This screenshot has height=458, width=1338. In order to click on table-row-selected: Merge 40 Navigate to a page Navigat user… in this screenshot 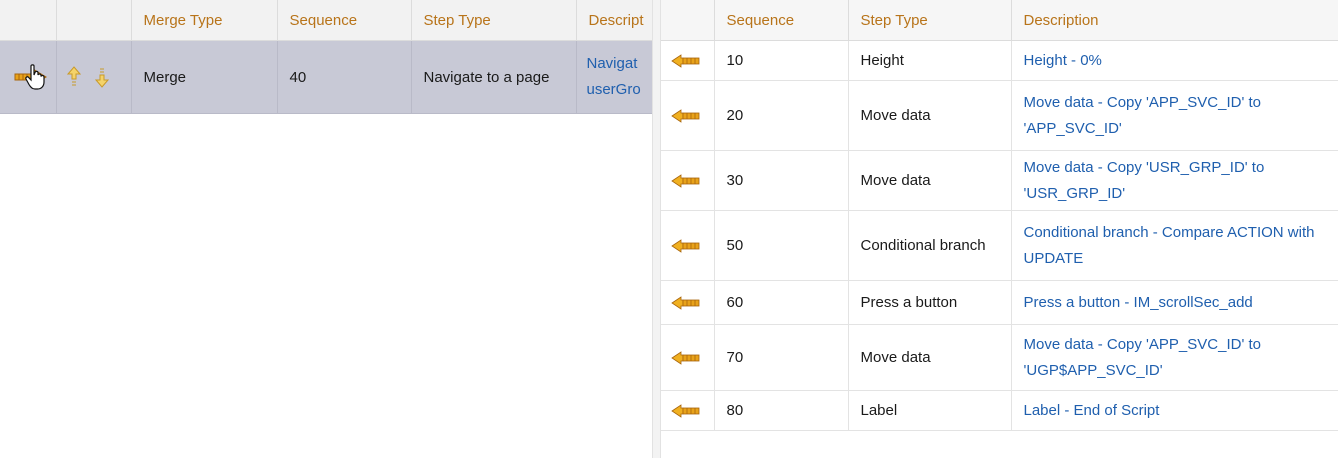, I will do `click(326, 77)`.